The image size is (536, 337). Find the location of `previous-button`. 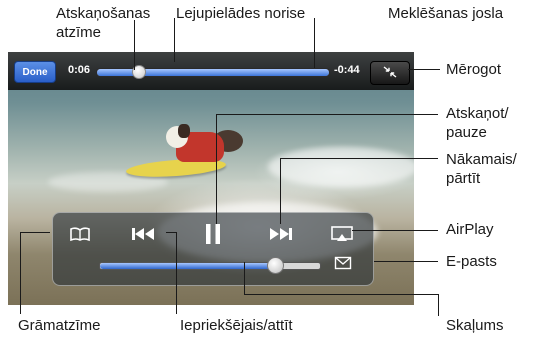

previous-button is located at coordinates (143, 236).